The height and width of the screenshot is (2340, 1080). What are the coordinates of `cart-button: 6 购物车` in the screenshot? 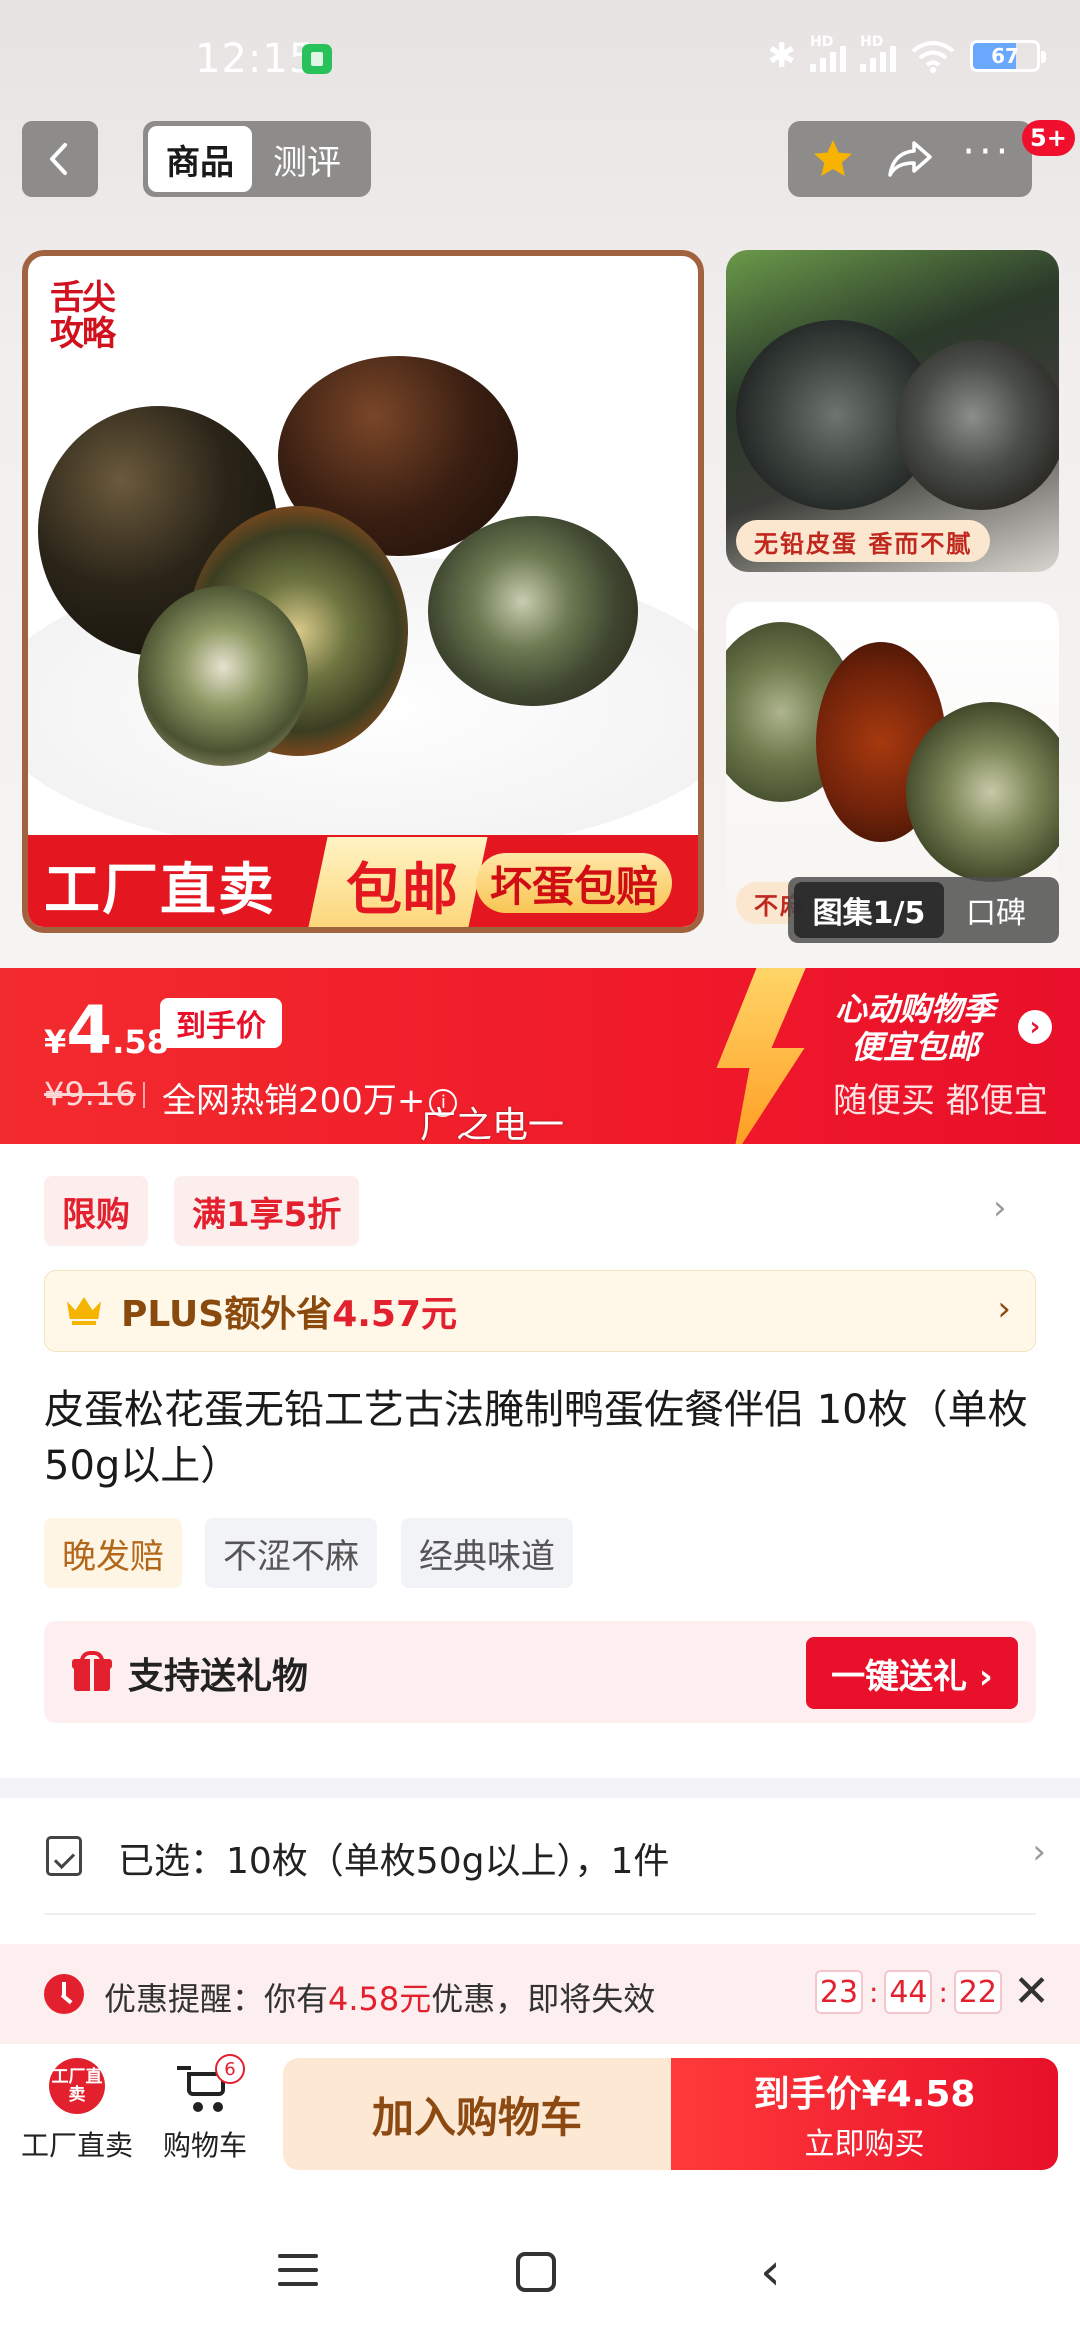 It's located at (205, 2109).